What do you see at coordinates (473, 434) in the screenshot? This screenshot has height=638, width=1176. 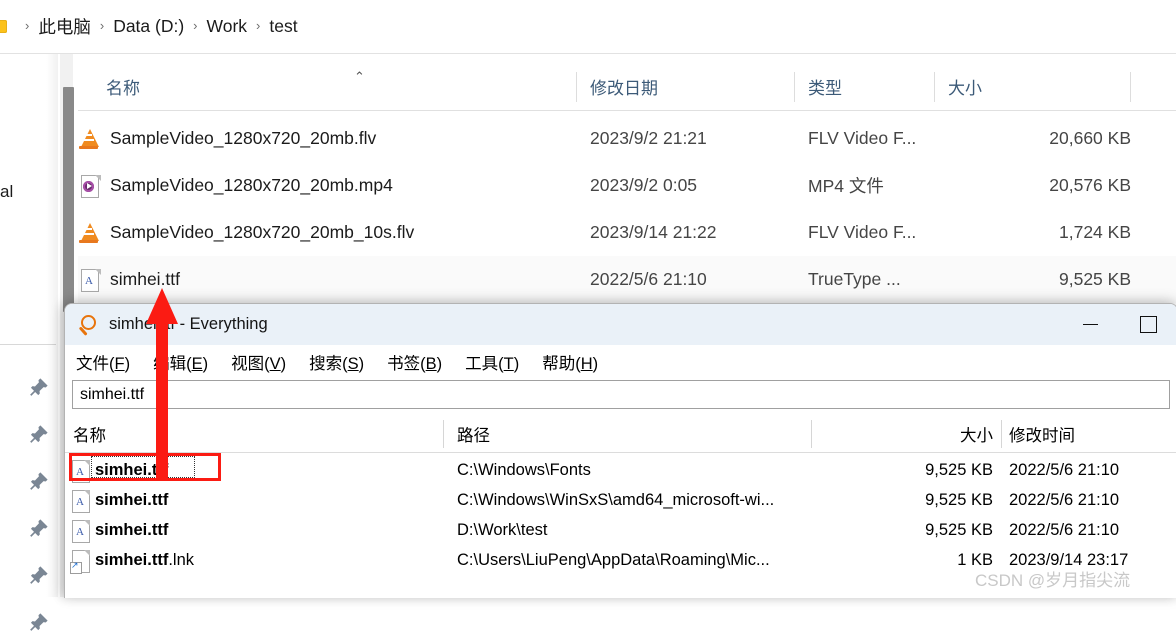 I see `column-header-path: 路径` at bounding box center [473, 434].